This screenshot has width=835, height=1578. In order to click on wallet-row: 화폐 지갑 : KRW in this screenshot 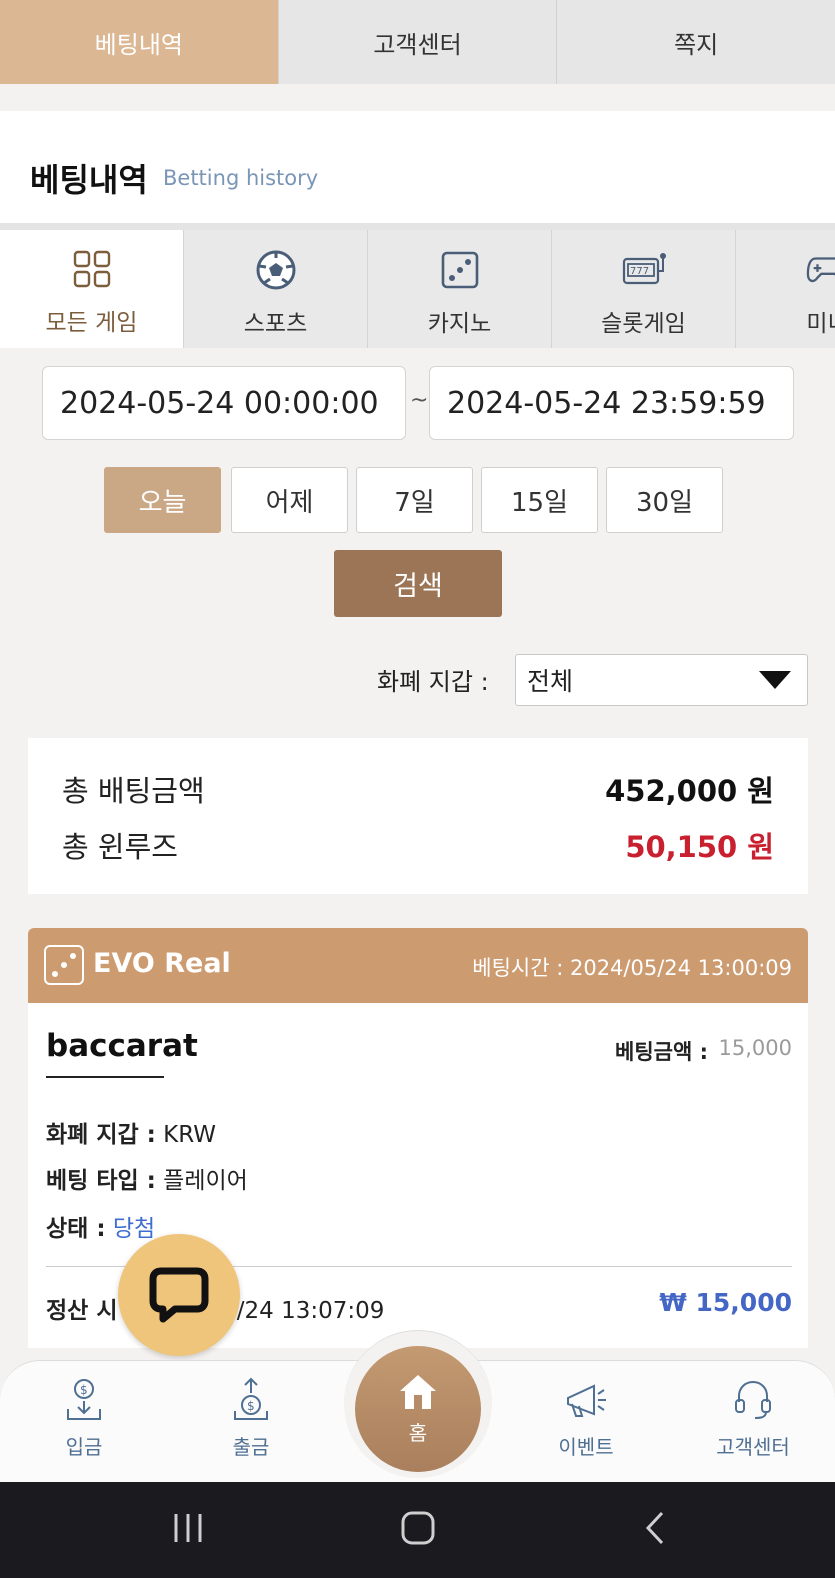, I will do `click(131, 1135)`.